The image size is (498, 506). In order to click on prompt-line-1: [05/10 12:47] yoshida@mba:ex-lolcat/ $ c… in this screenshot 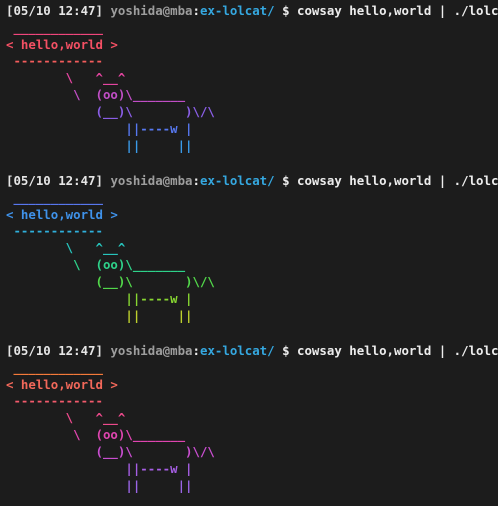, I will do `click(252, 10)`.